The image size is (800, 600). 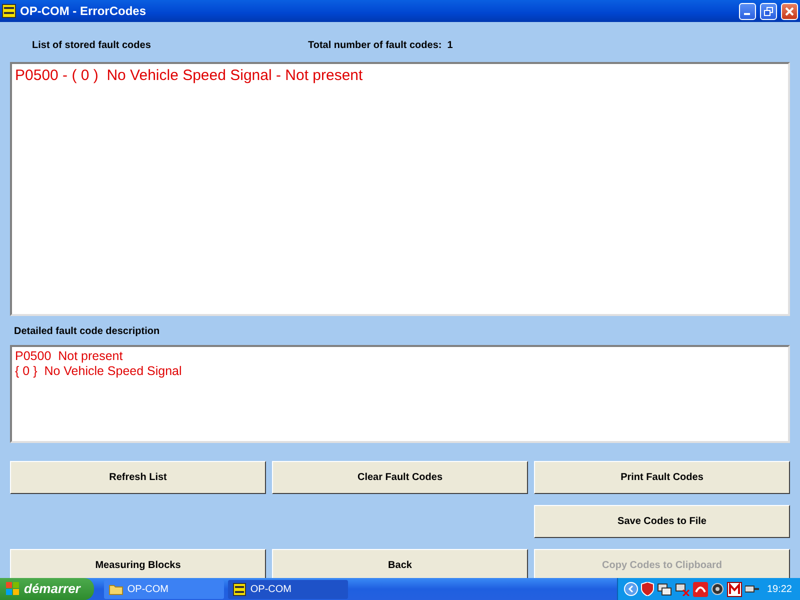 What do you see at coordinates (380, 46) in the screenshot?
I see `total-label: Total number of fault codes: 1` at bounding box center [380, 46].